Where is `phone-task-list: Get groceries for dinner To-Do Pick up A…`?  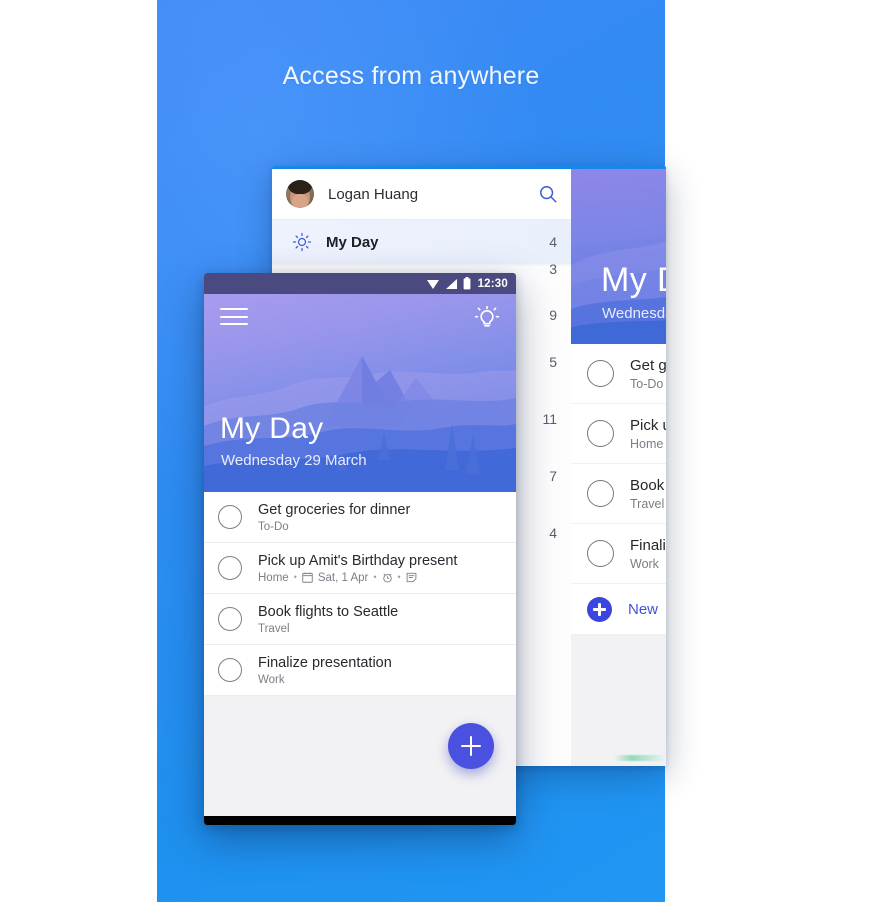
phone-task-list: Get groceries for dinner To-Do Pick up A… is located at coordinates (360, 594).